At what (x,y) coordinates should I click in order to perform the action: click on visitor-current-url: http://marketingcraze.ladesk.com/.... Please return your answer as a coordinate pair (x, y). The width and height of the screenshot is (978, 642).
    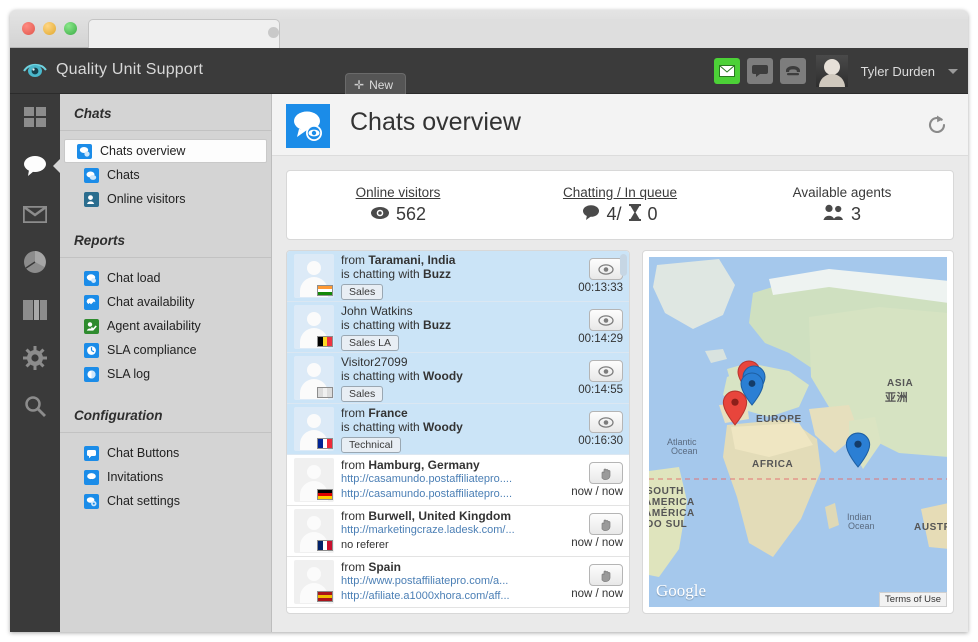
    Looking at the image, I should click on (442, 530).